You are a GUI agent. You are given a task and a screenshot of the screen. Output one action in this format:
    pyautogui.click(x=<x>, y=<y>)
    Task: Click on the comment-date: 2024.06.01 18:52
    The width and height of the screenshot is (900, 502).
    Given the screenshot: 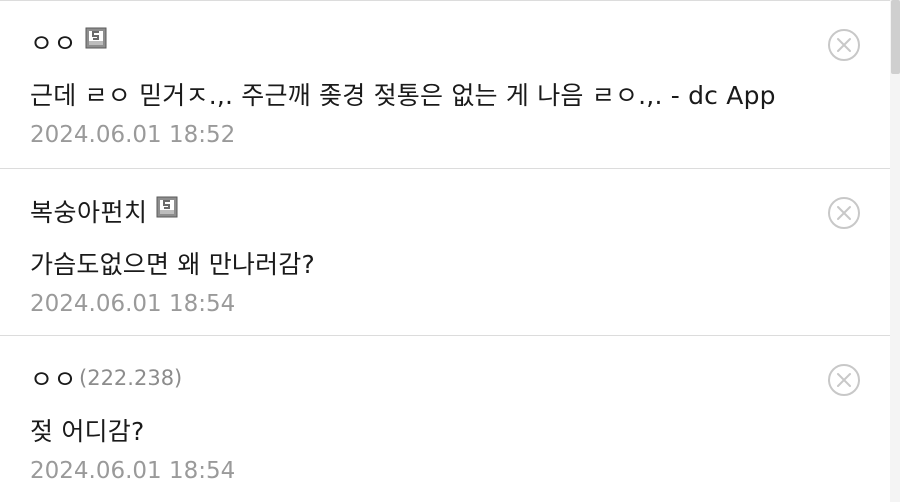 What is the action you would take?
    pyautogui.click(x=133, y=135)
    